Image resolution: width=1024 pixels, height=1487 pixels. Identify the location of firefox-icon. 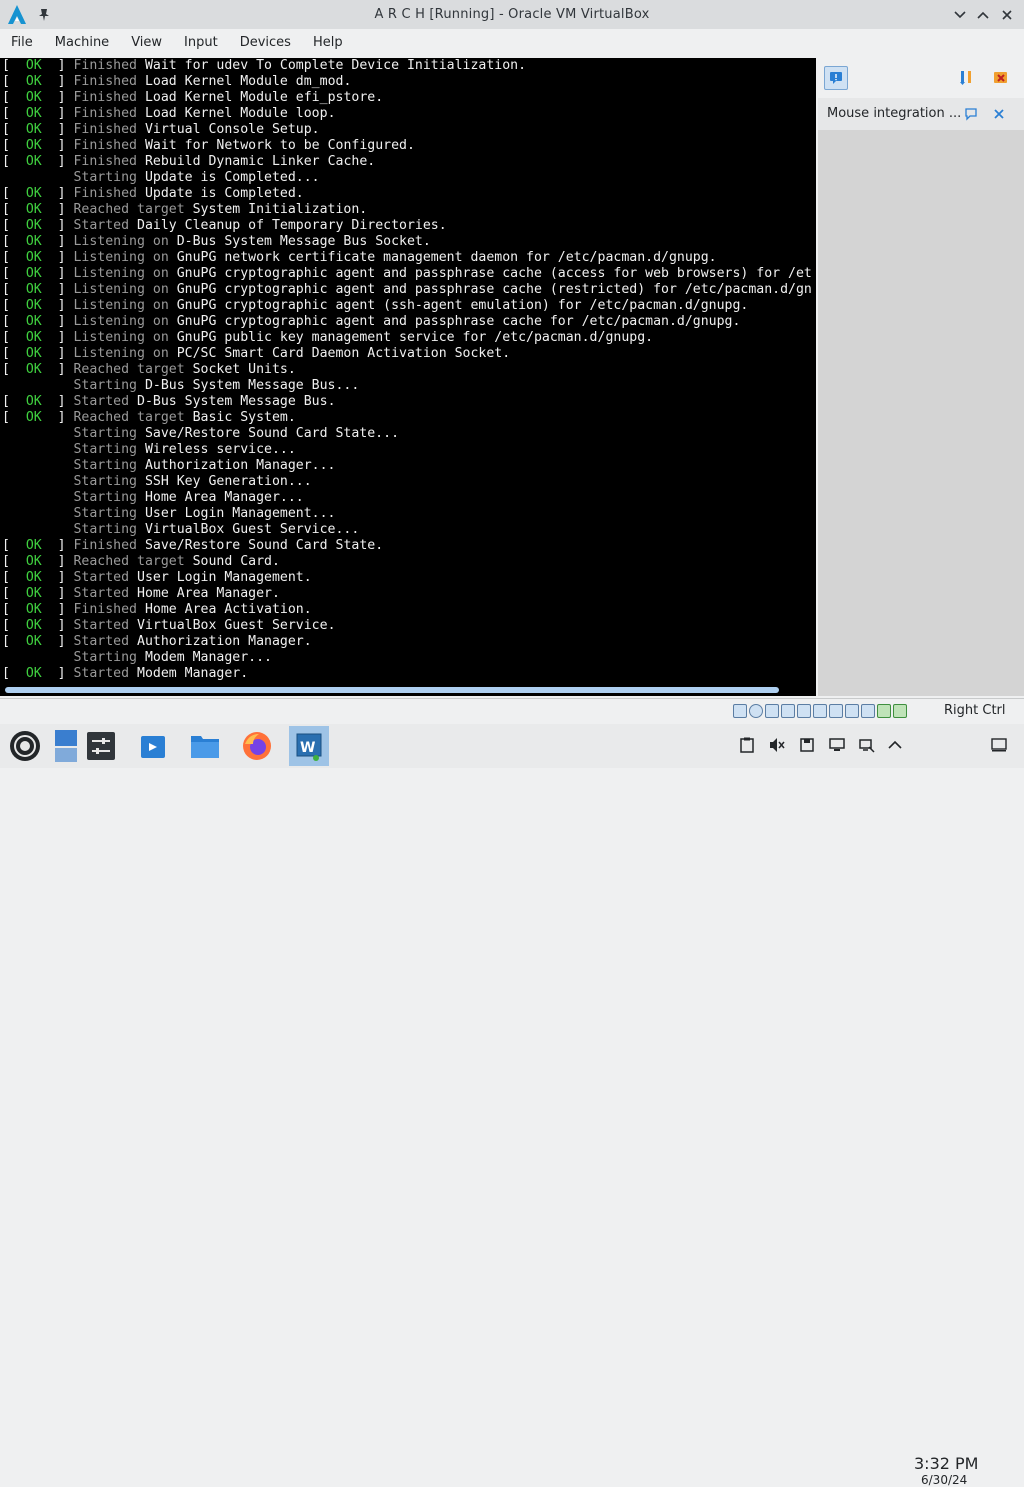
(257, 746).